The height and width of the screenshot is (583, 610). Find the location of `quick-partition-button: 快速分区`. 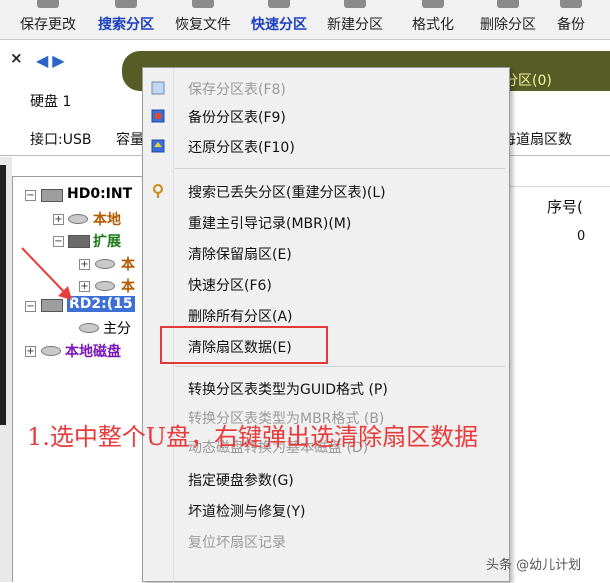

quick-partition-button: 快速分区 is located at coordinates (279, 20).